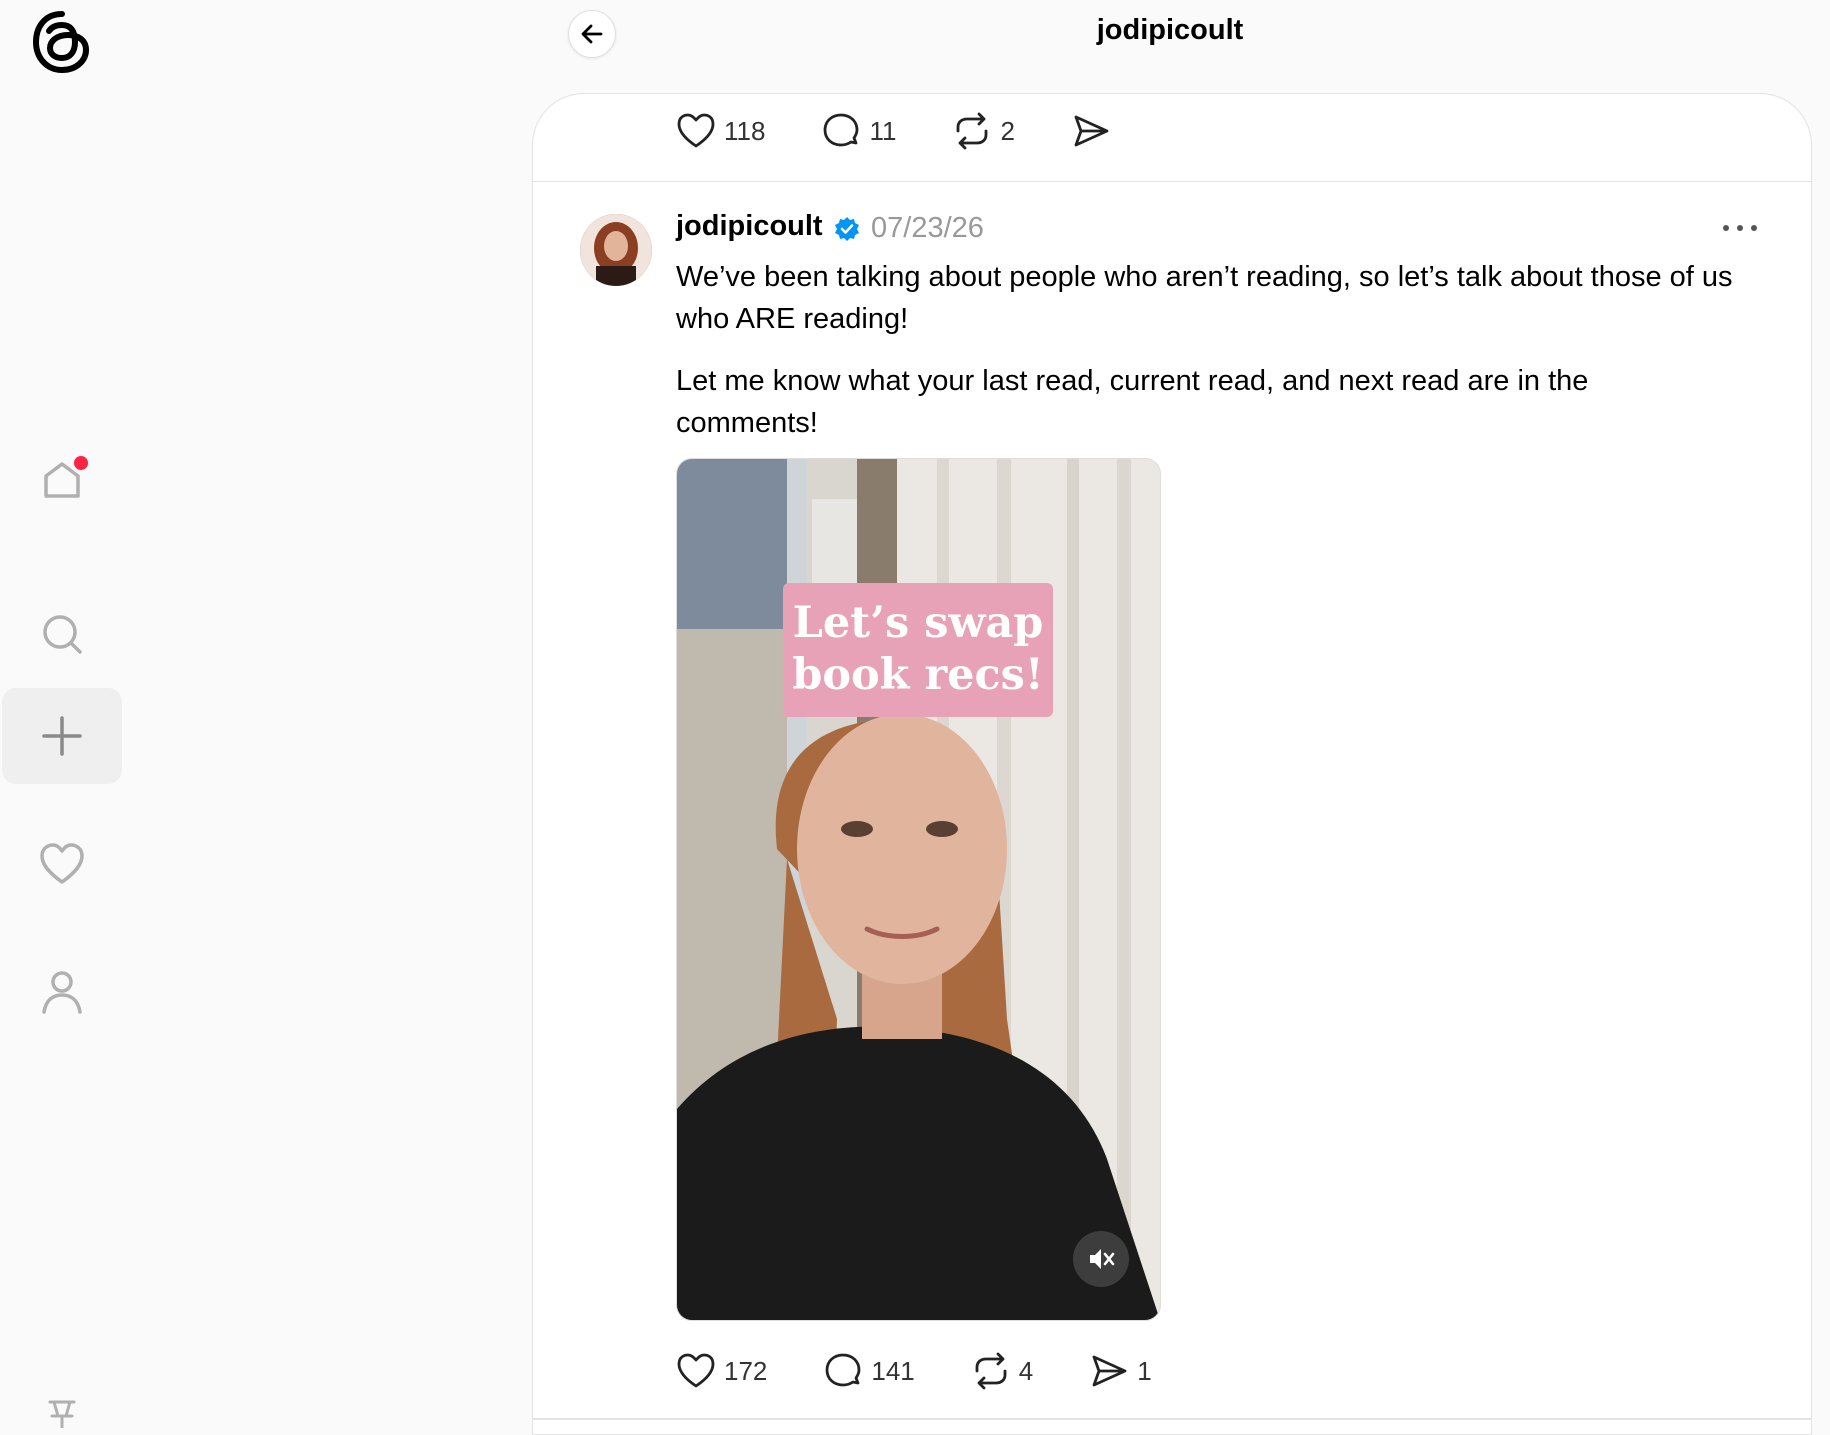  Describe the element at coordinates (749, 226) in the screenshot. I see `post-username: jodipicoult` at that location.